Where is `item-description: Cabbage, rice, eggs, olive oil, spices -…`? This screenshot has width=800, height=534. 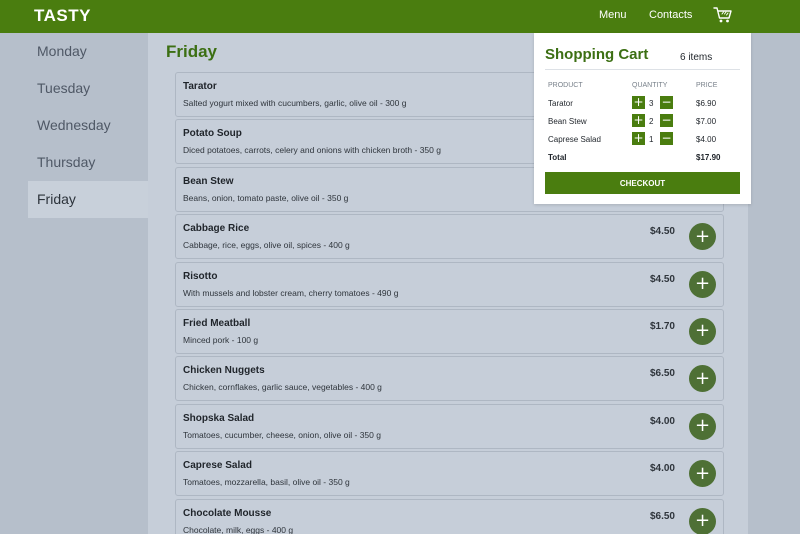 item-description: Cabbage, rice, eggs, olive oil, spices -… is located at coordinates (266, 245).